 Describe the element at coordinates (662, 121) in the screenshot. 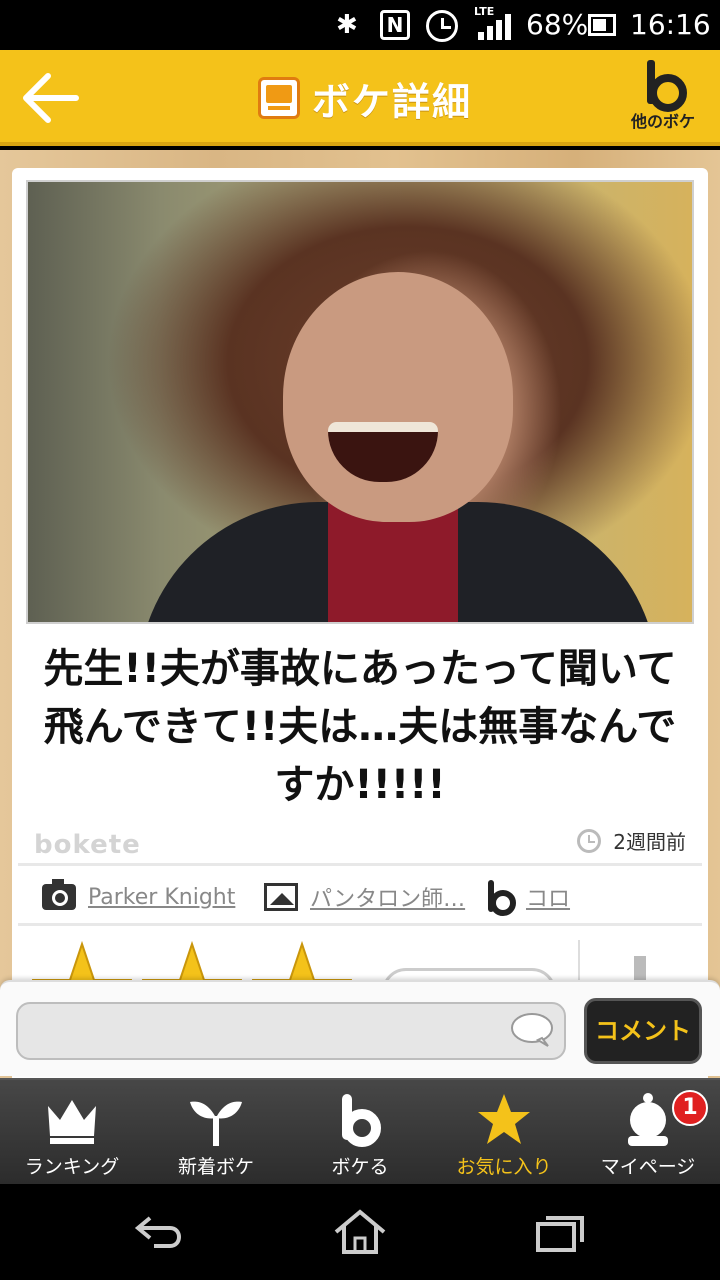

I see `other-boke-label: 他のボケ` at that location.